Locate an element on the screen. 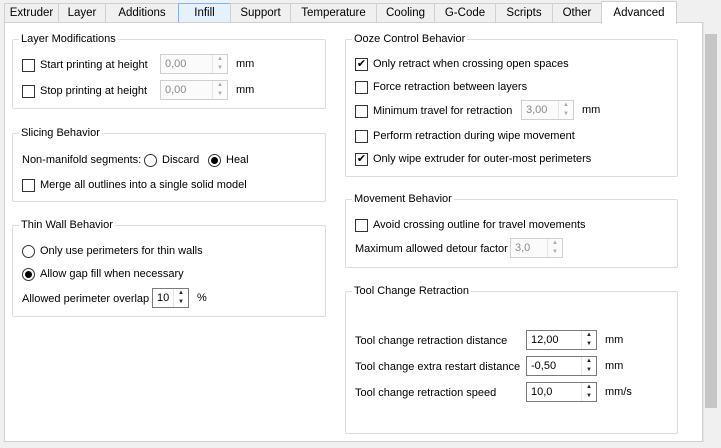 The image size is (721, 448). tab-infill: Infill is located at coordinates (204, 13).